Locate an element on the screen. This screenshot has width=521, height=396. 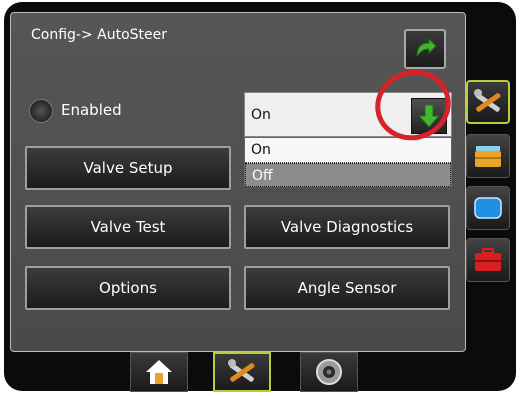
page-title: Config-> AutoSteer is located at coordinates (99, 35).